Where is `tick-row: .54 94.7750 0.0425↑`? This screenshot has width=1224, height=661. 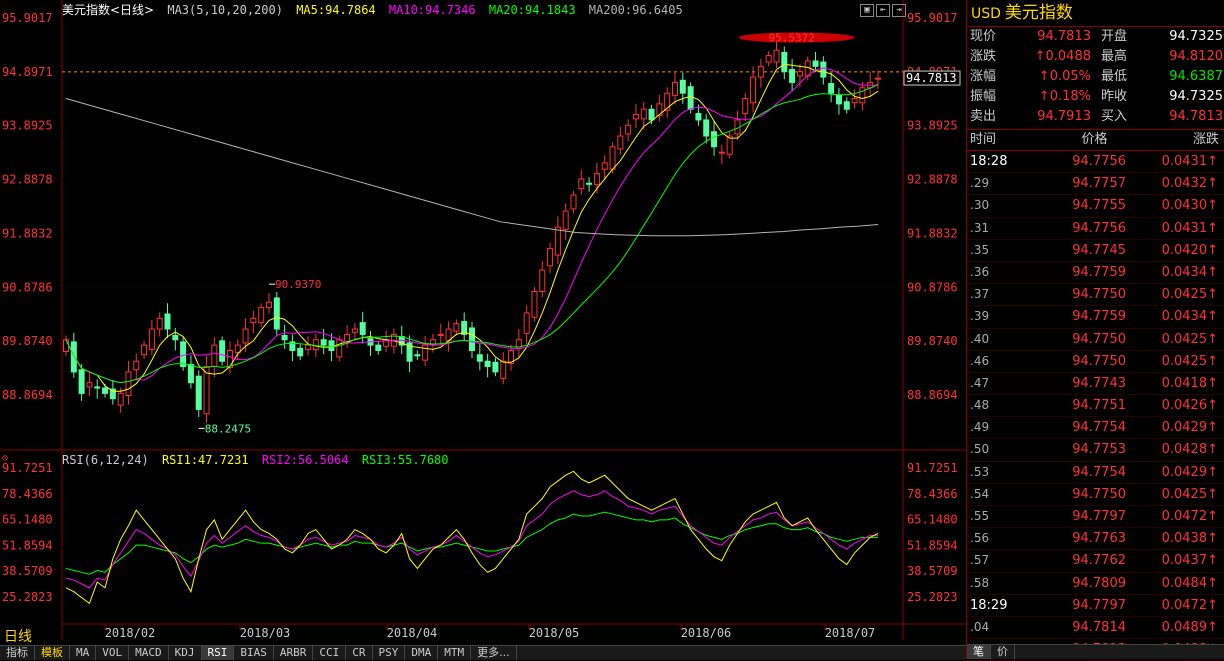
tick-row: .54 94.7750 0.0425↑ is located at coordinates (1095, 495).